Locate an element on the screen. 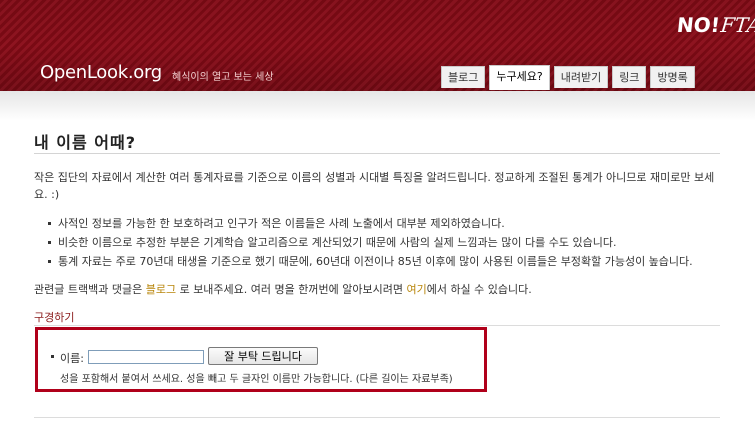  no-fta-badge: NO!FTA is located at coordinates (715, 25).